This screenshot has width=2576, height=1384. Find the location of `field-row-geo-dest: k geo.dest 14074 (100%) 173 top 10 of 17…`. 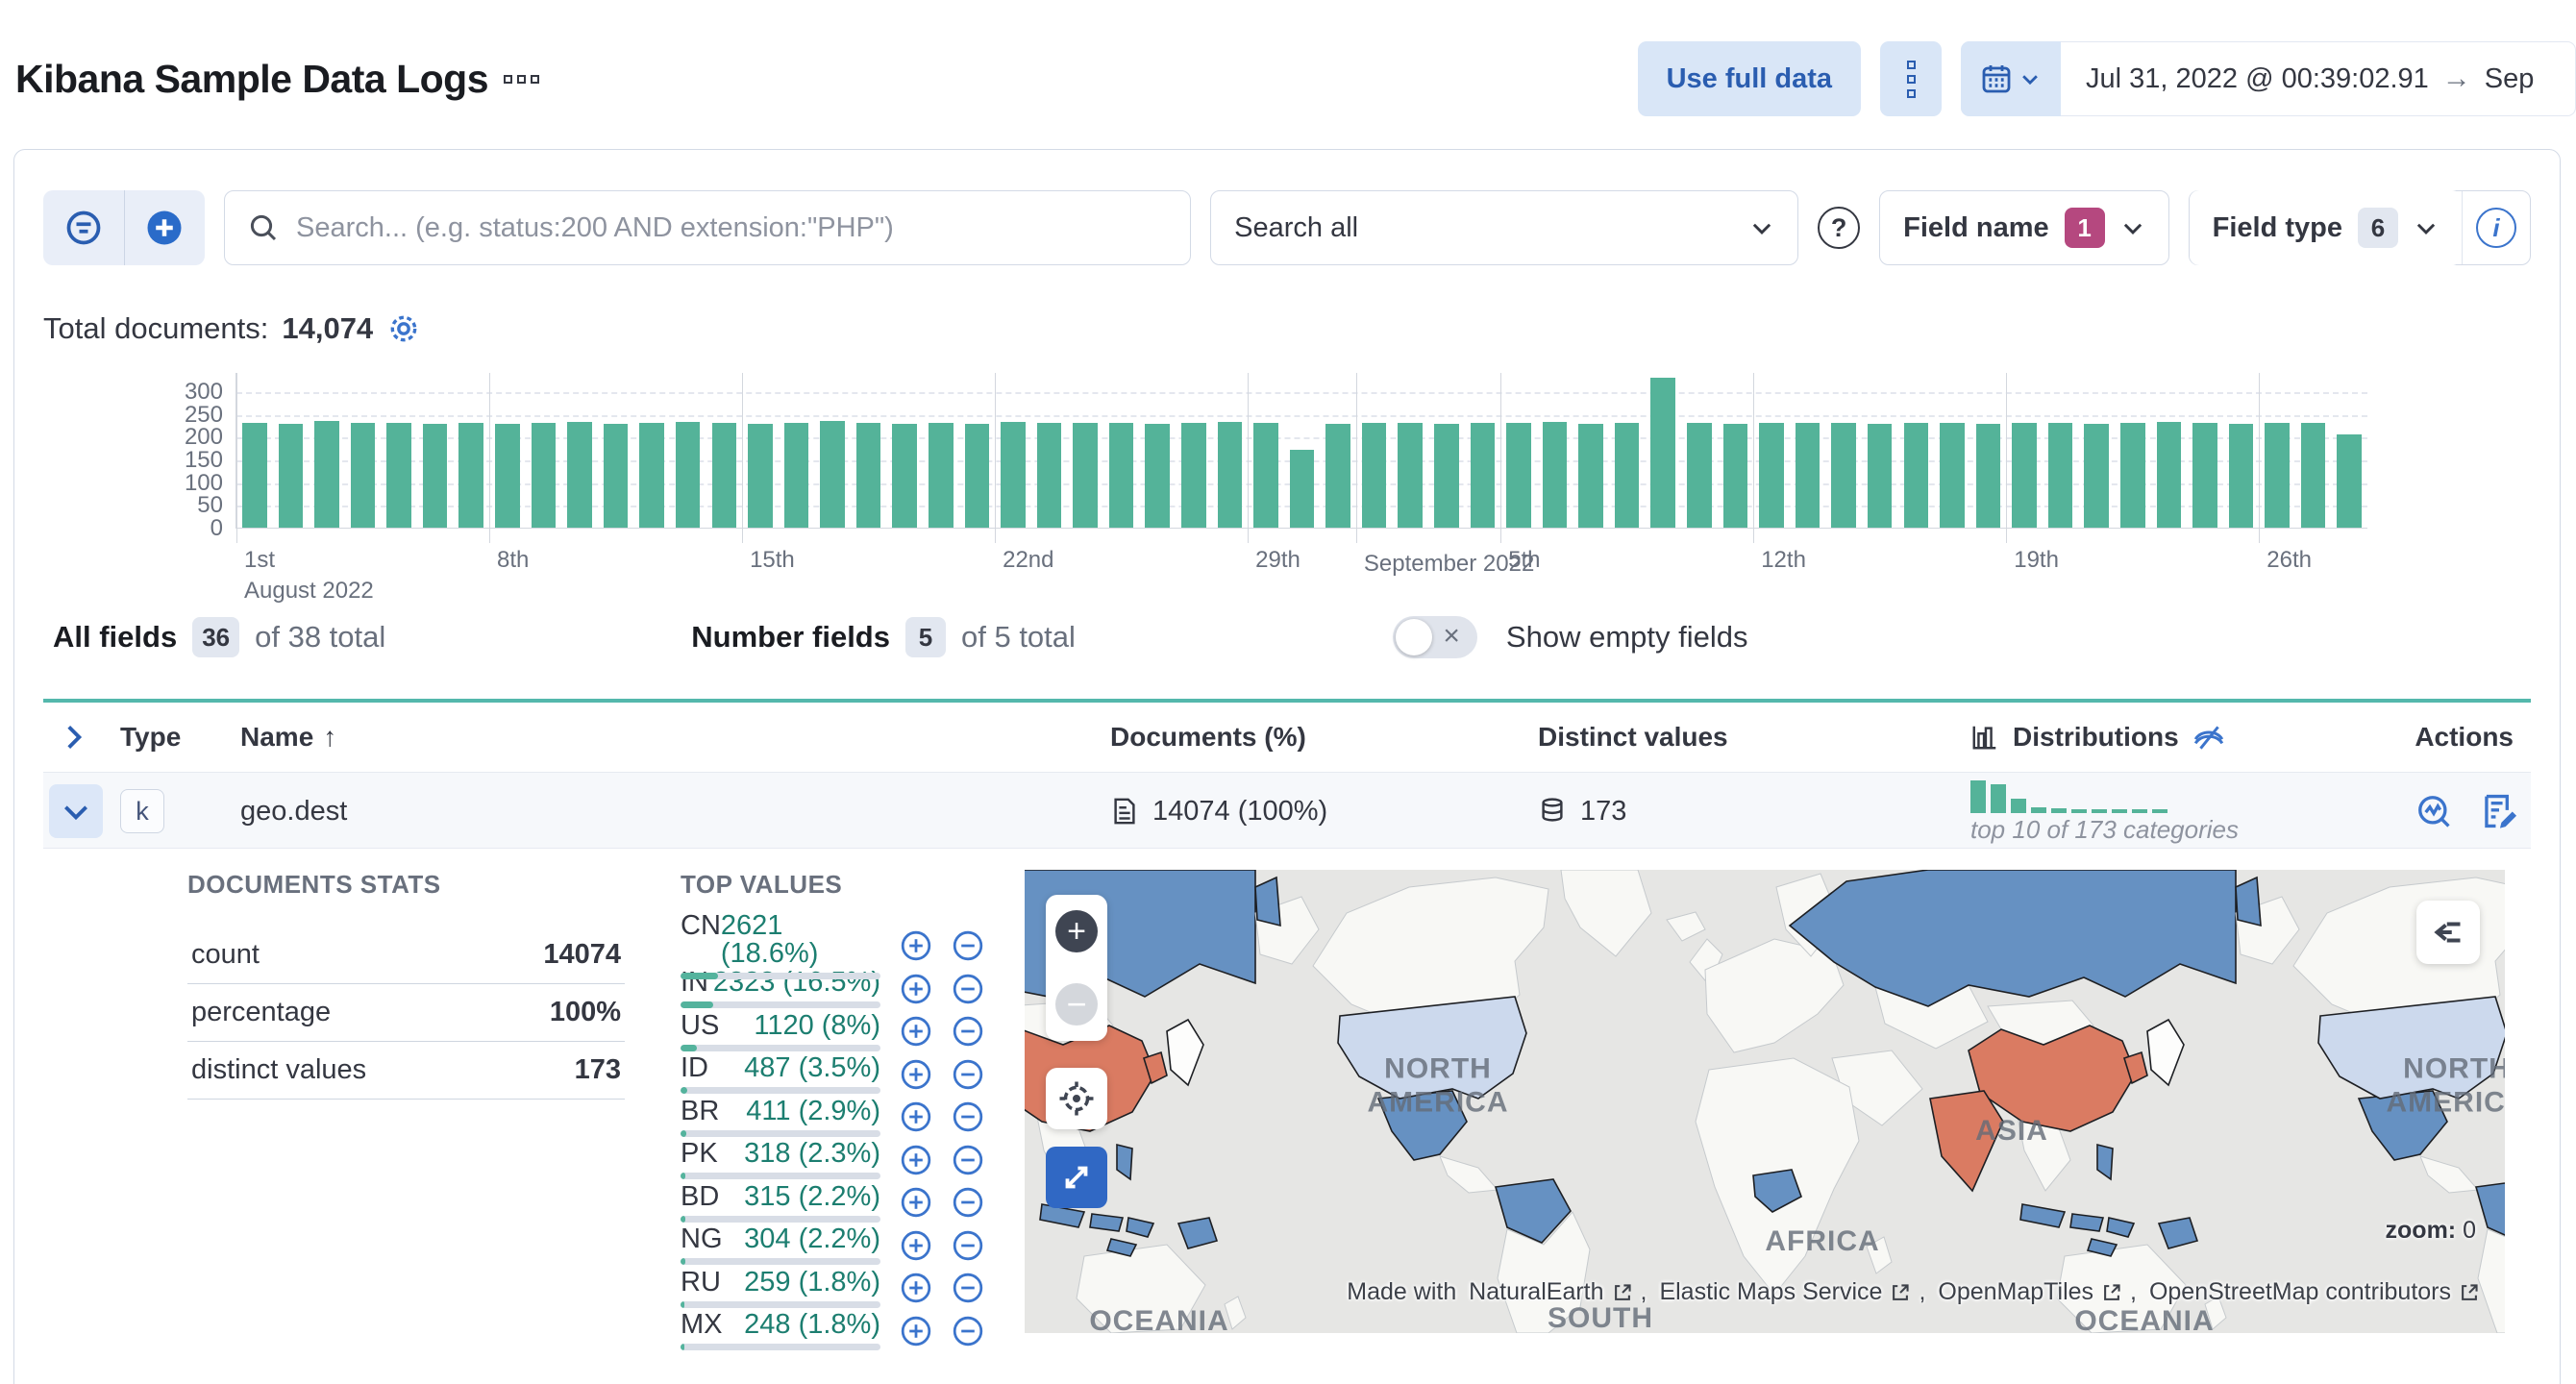

field-row-geo-dest: k geo.dest 14074 (100%) 173 top 10 of 17… is located at coordinates (1287, 810).